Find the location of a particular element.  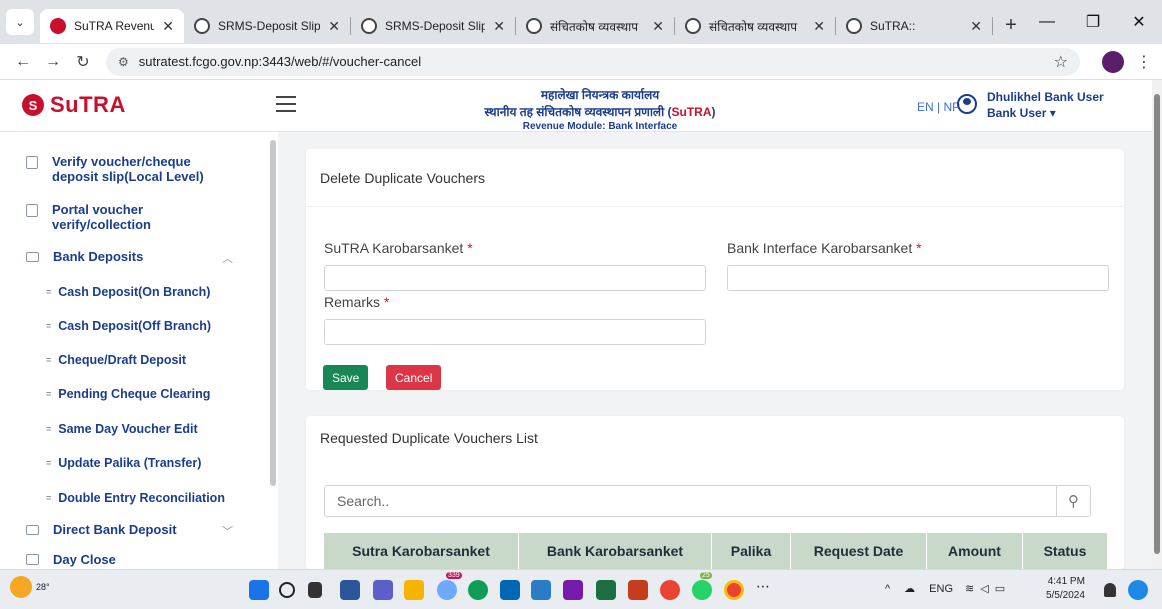

search-input is located at coordinates (690, 501).